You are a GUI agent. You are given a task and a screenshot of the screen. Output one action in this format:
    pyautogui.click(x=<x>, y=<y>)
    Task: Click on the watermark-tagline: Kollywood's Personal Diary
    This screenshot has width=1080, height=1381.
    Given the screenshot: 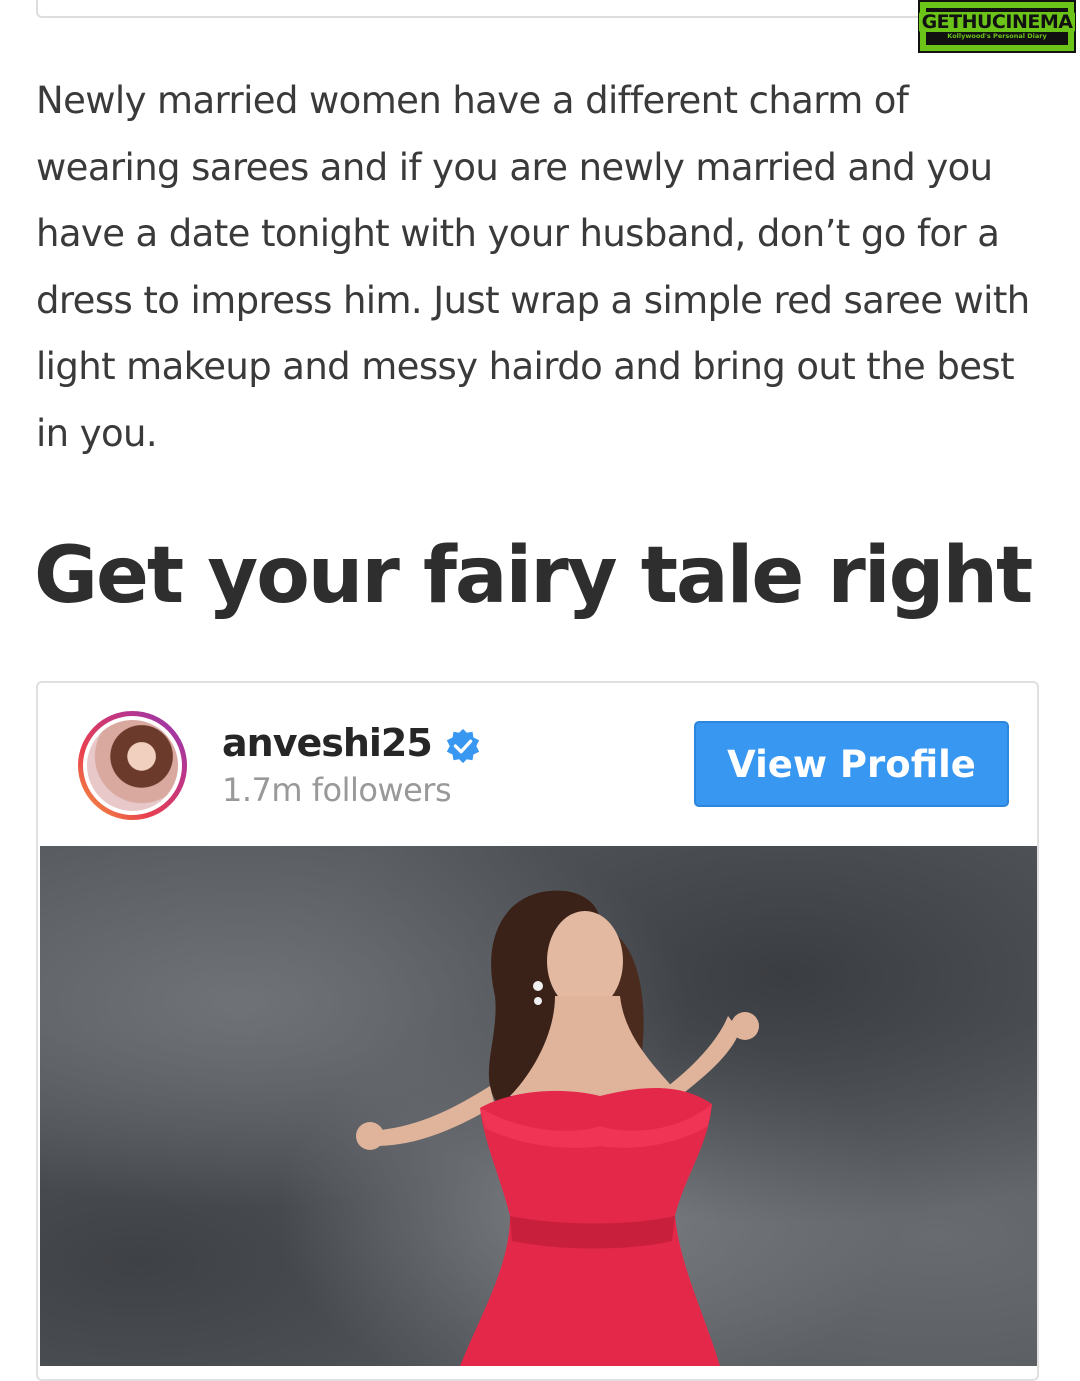 What is the action you would take?
    pyautogui.click(x=997, y=36)
    